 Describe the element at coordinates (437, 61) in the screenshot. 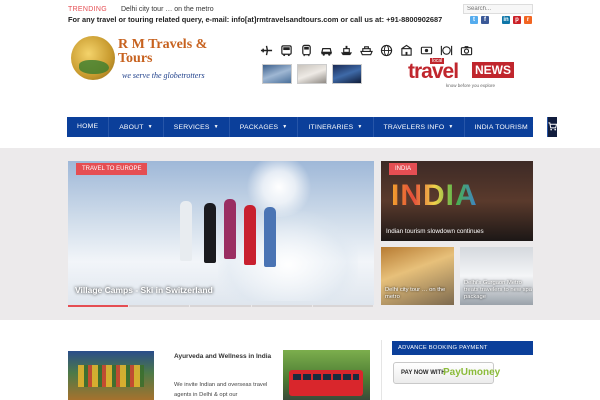

I see `travelnews-local-badge: local` at that location.